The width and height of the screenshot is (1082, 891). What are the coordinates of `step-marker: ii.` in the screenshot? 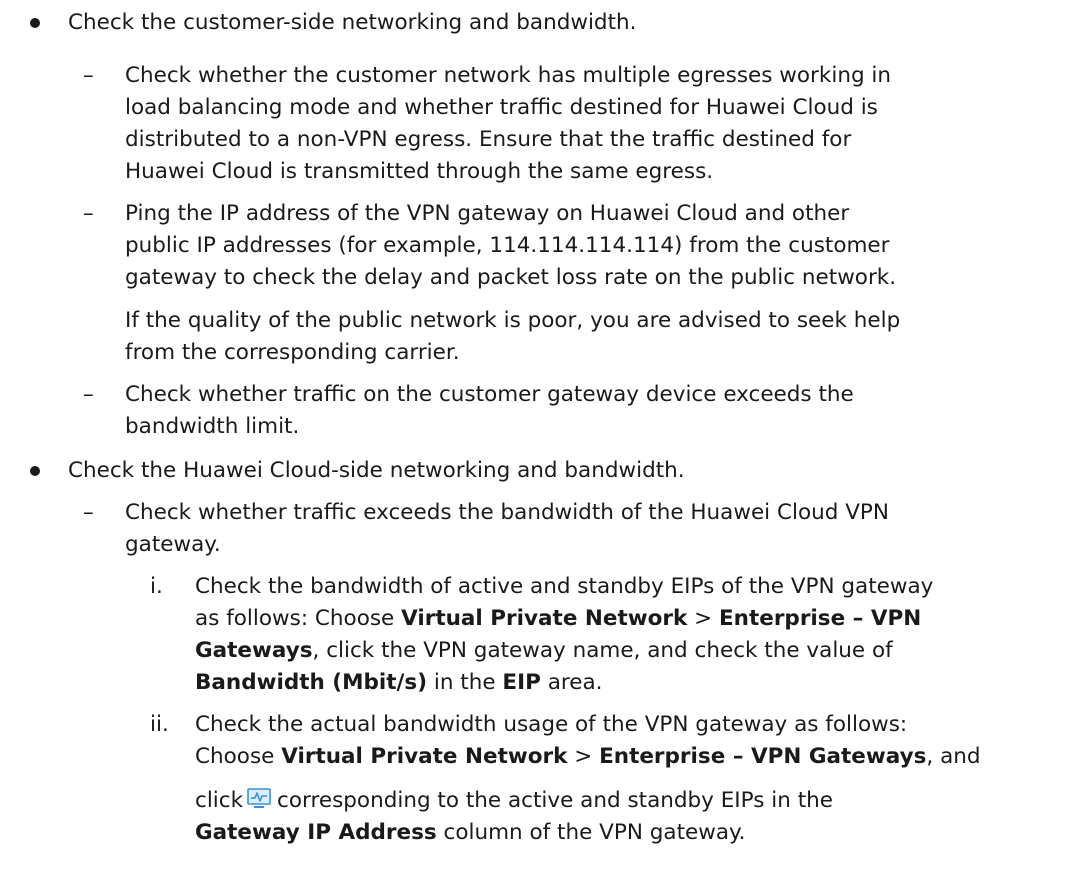 It's located at (159, 724).